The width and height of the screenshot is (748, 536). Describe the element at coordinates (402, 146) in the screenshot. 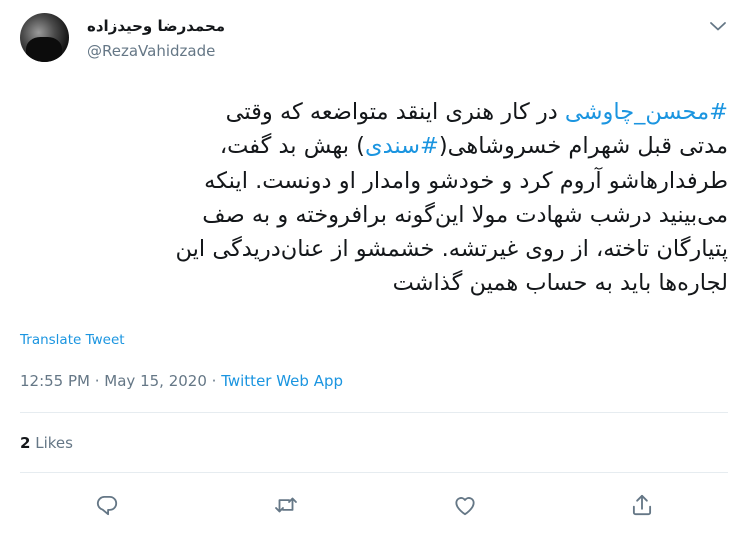

I see `hashtag-link: #سندی` at that location.